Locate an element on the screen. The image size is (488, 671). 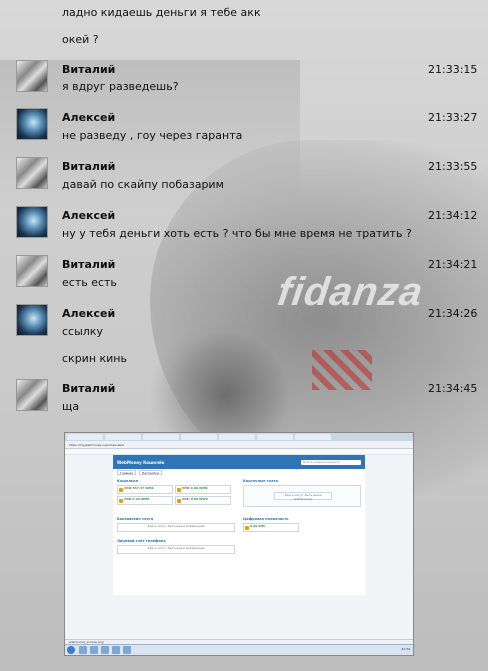
page-nav: Главная Настройки is located at coordinates (239, 472).